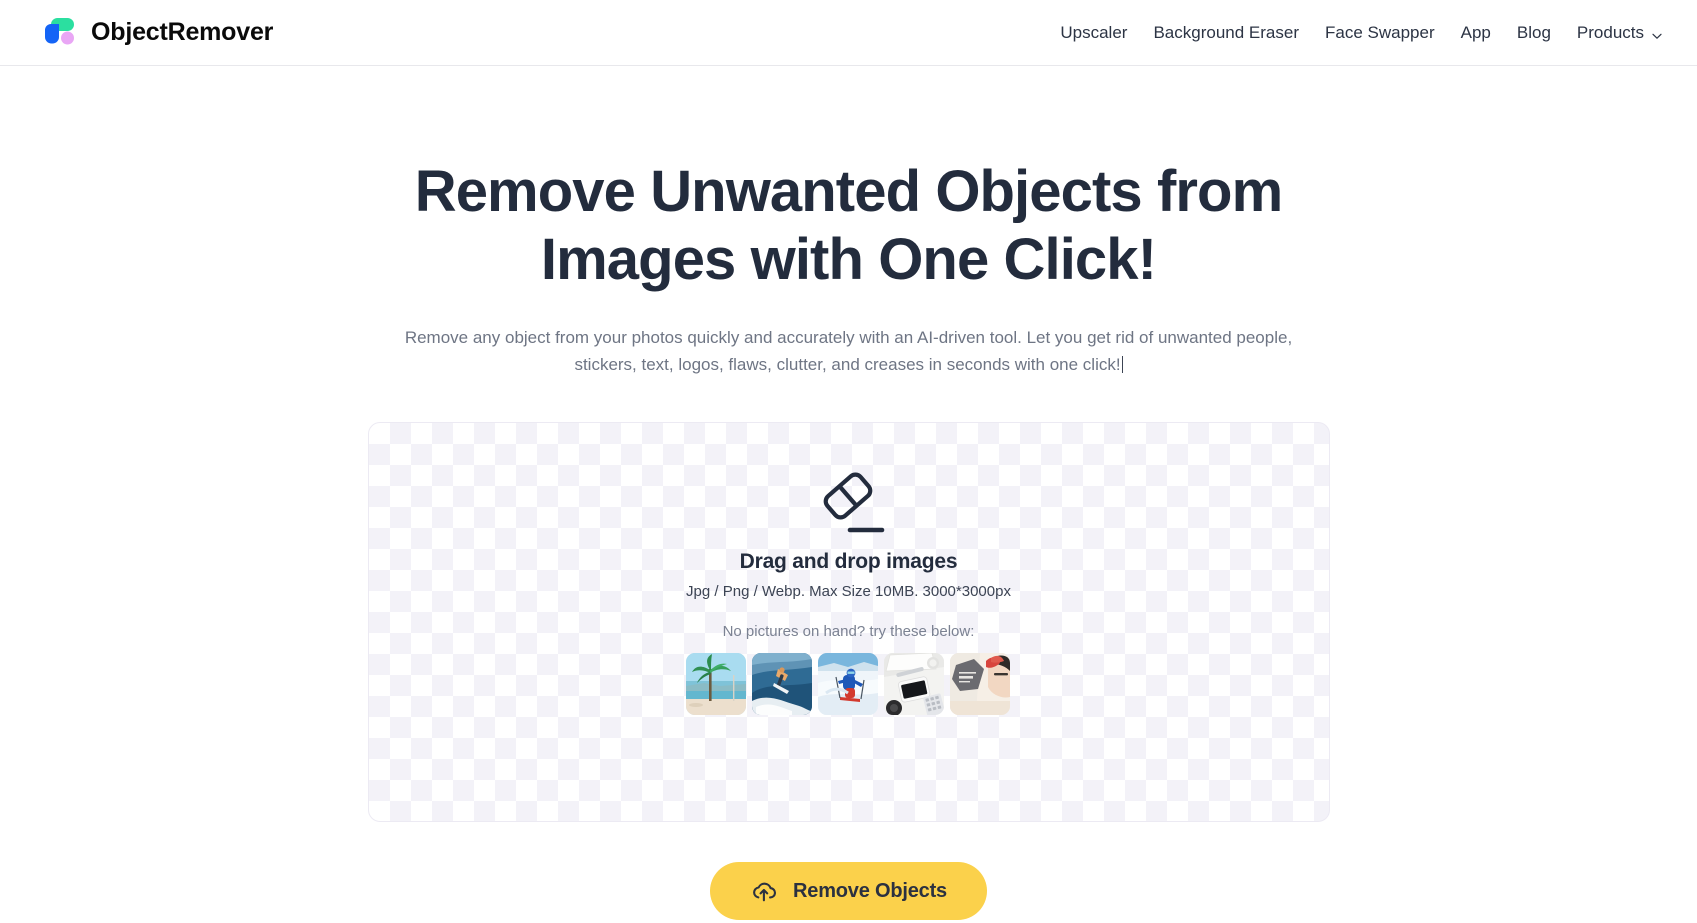 The image size is (1697, 923). I want to click on eraser-icon, so click(848, 502).